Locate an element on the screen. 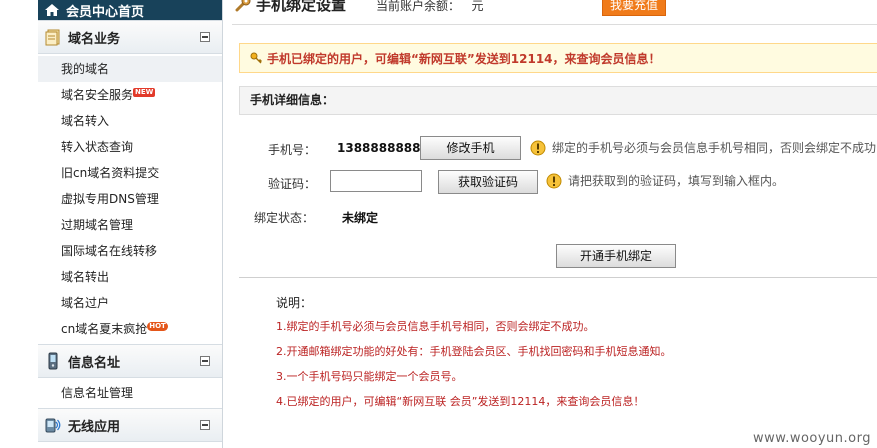 This screenshot has width=877, height=448. section-title-info-address: 信息名址 is located at coordinates (94, 363).